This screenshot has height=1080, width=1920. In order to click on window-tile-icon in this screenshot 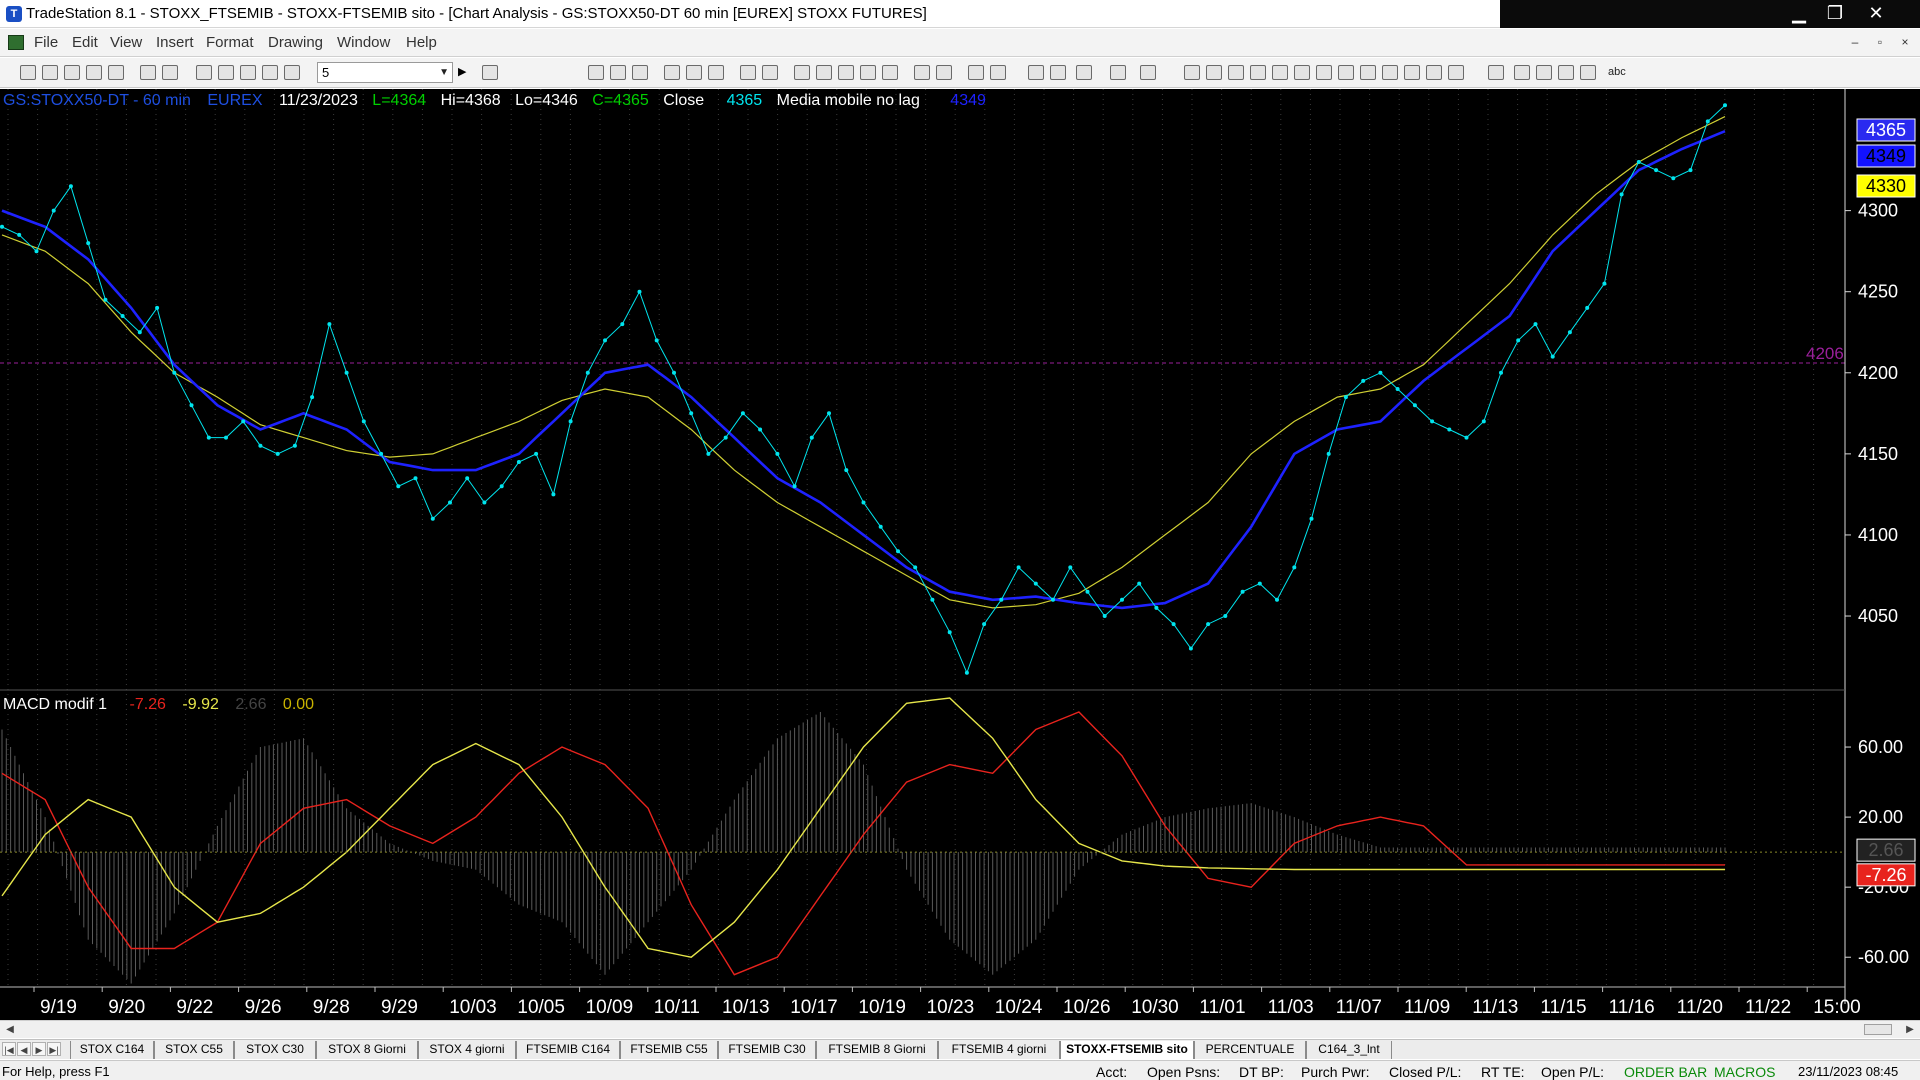, I will do `click(226, 72)`.